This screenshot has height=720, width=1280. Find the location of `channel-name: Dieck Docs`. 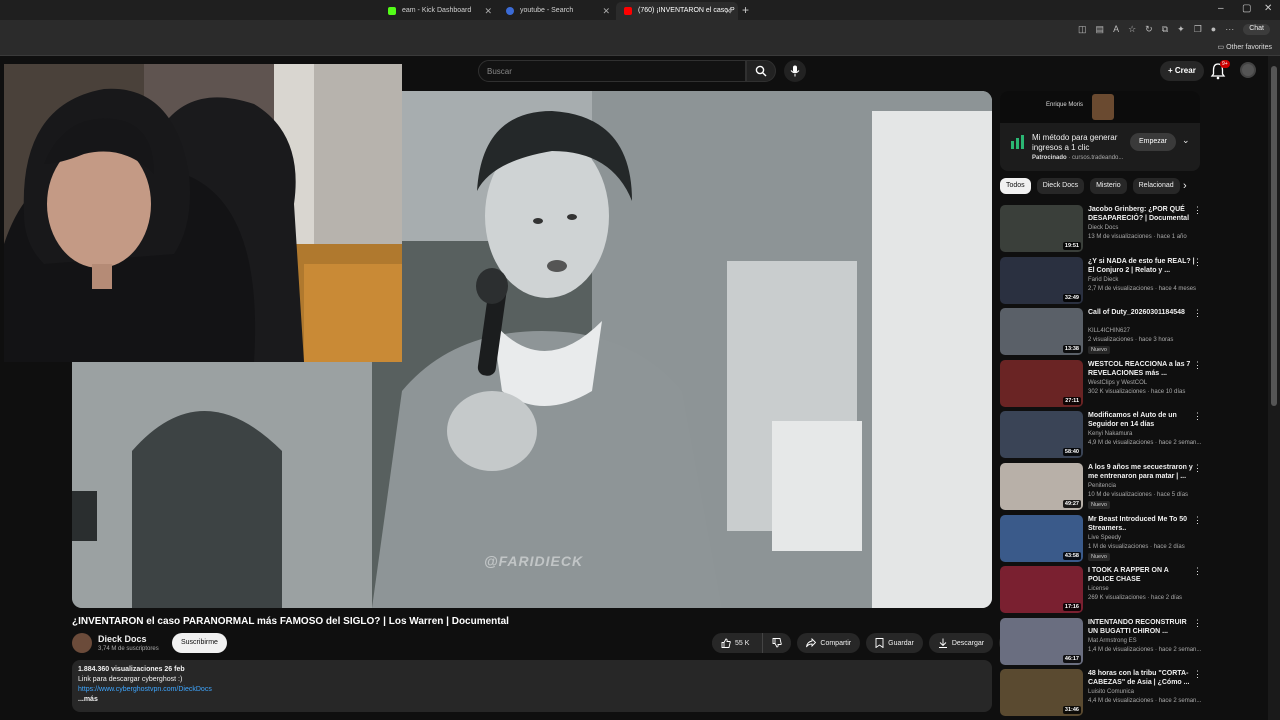

channel-name: Dieck Docs is located at coordinates (122, 639).